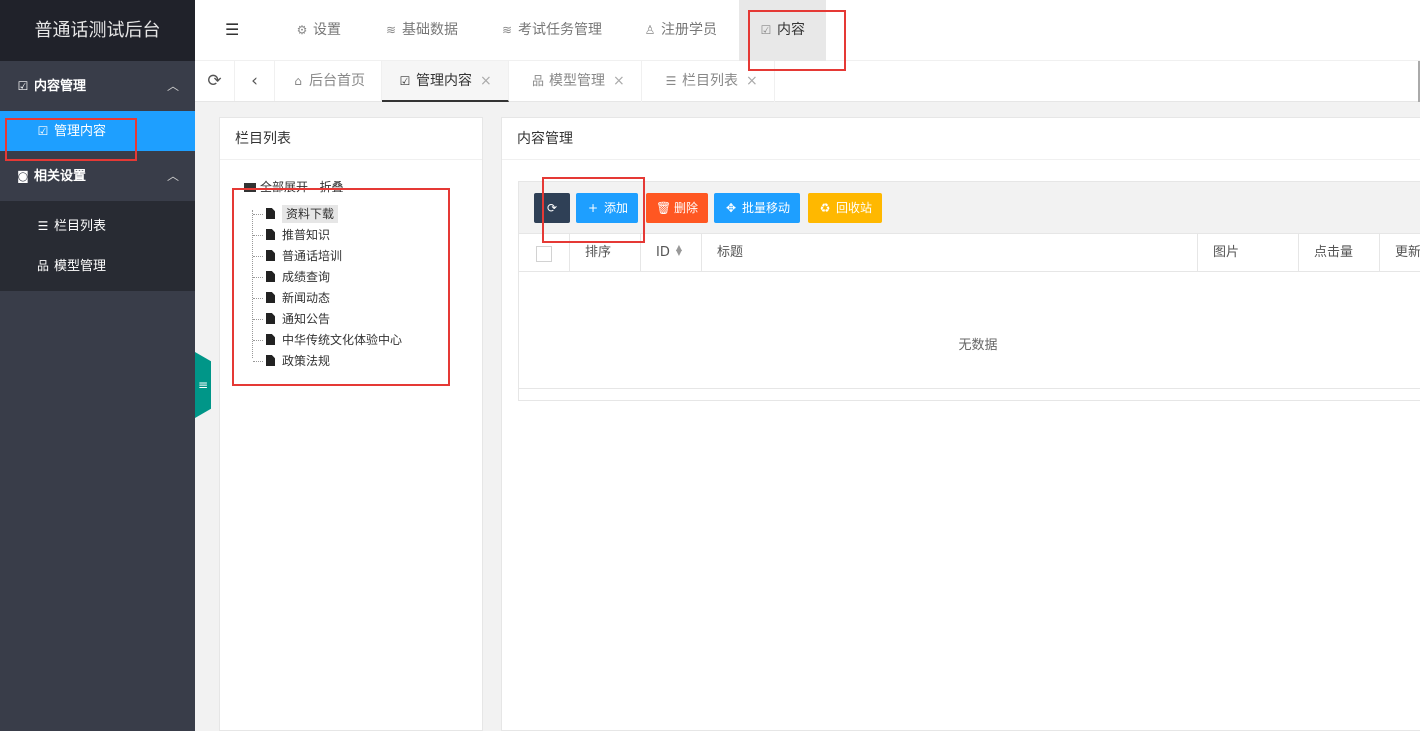  What do you see at coordinates (60, 176) in the screenshot?
I see `sidebar-group-label: 相关设置` at bounding box center [60, 176].